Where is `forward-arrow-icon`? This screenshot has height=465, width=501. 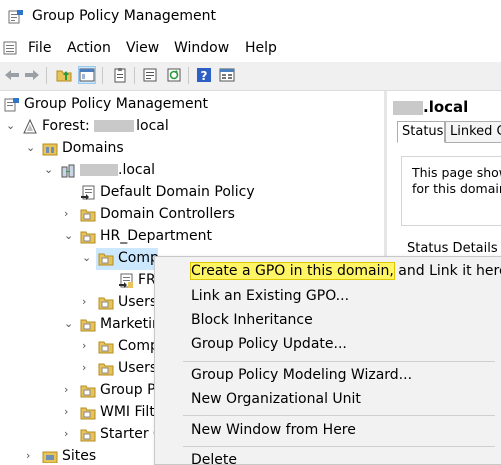
forward-arrow-icon is located at coordinates (32, 75).